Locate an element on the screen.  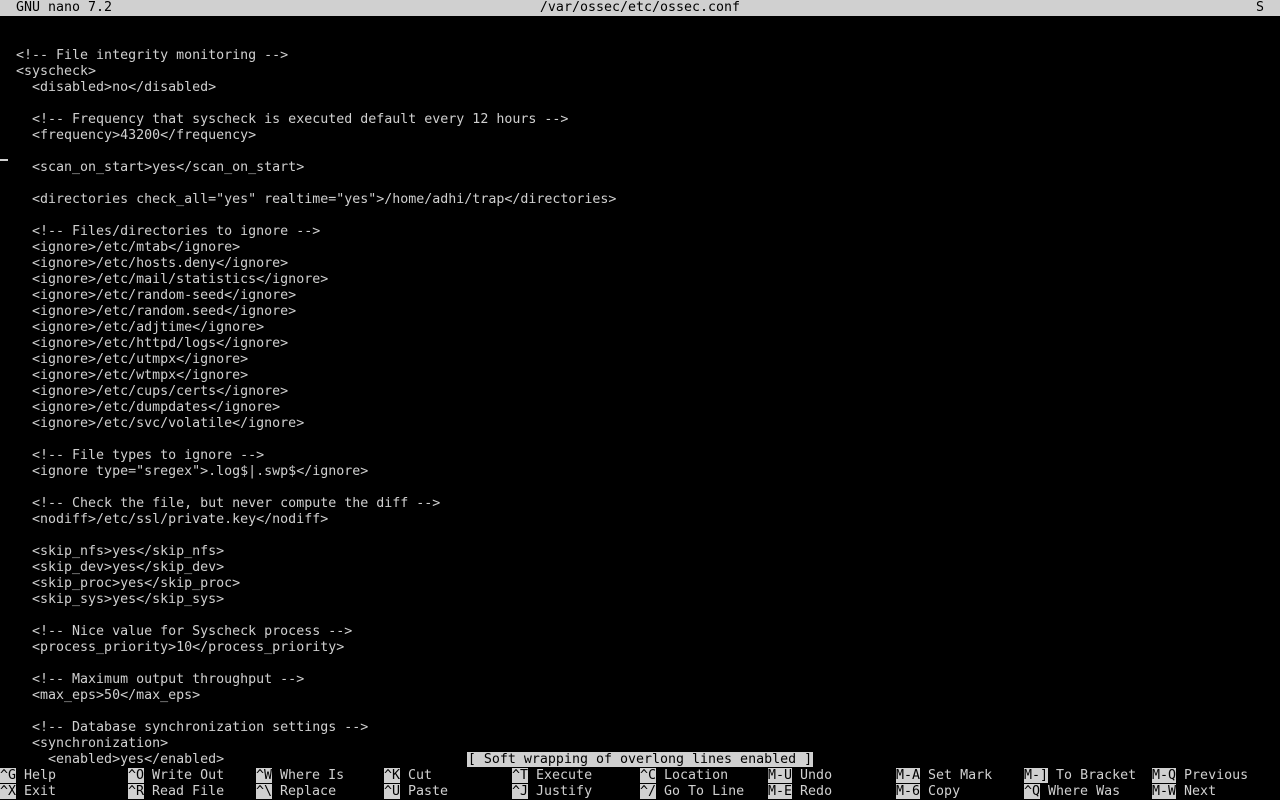
shortcut-label: Location is located at coordinates (696, 775).